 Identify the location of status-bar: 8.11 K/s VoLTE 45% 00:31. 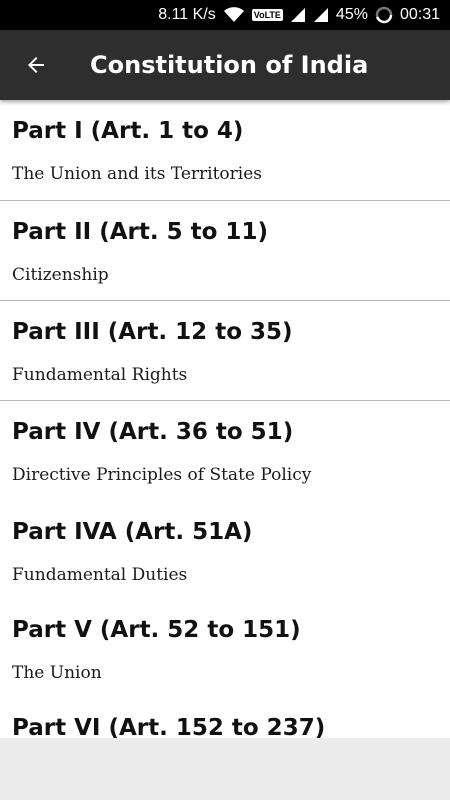
(225, 15).